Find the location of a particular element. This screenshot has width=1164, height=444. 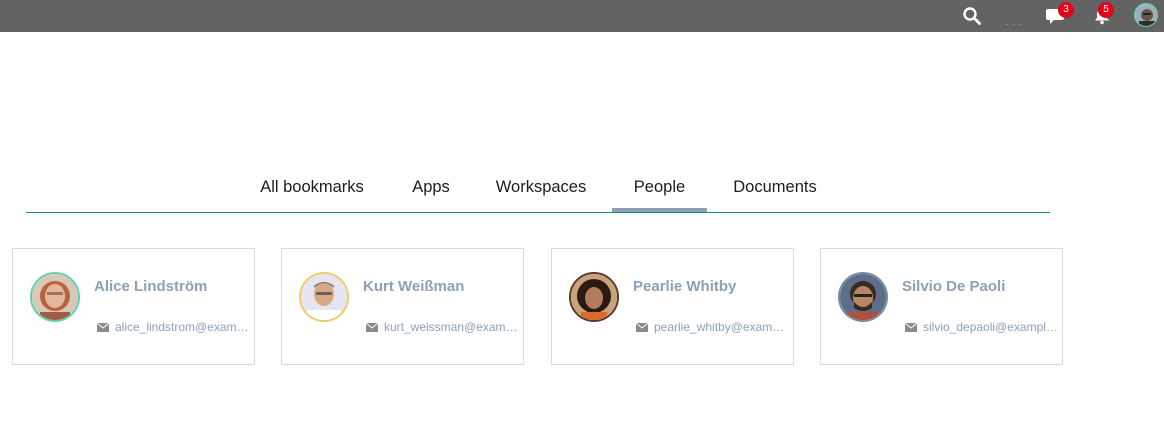

person-email: kurt_weissman@example.com is located at coordinates (452, 327).